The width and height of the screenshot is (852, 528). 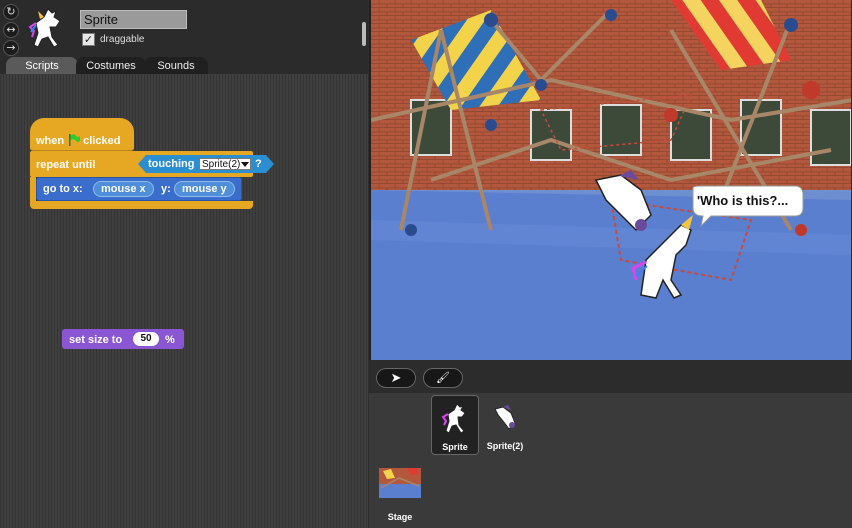 I want to click on set-size-block: set size to 50 %, so click(x=123, y=339).